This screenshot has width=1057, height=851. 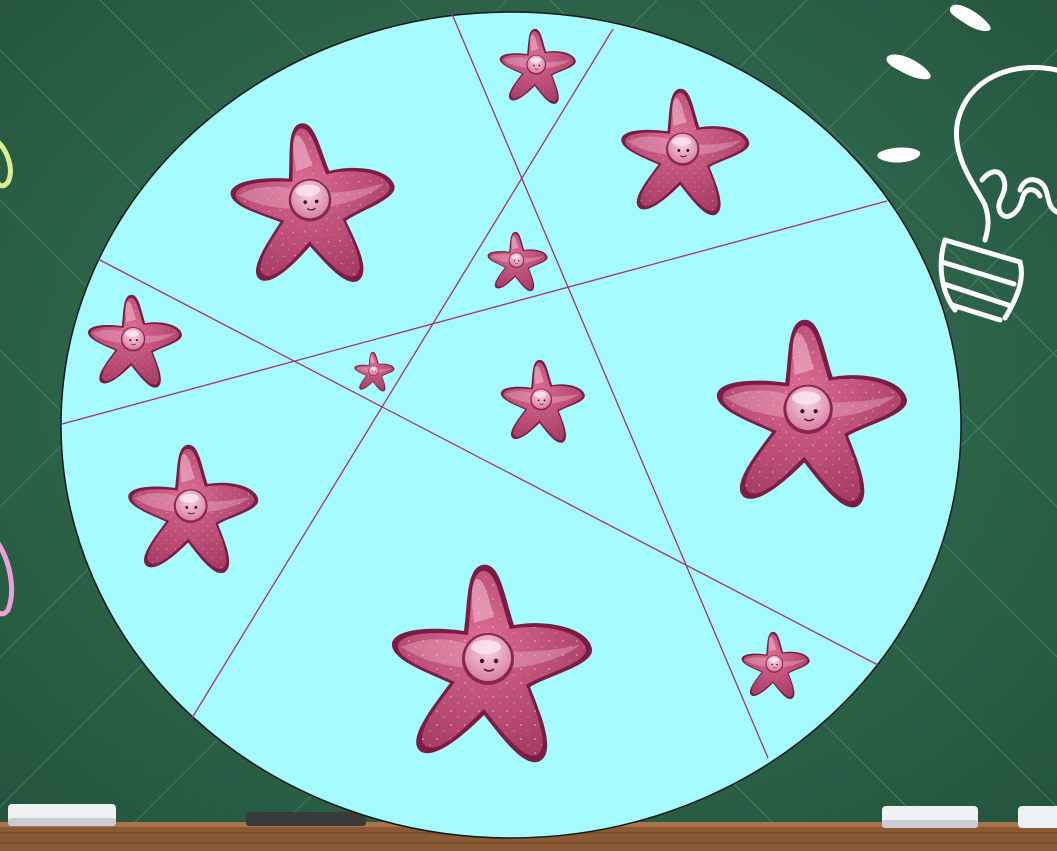 I want to click on chalk-eraser-right, so click(x=969, y=817).